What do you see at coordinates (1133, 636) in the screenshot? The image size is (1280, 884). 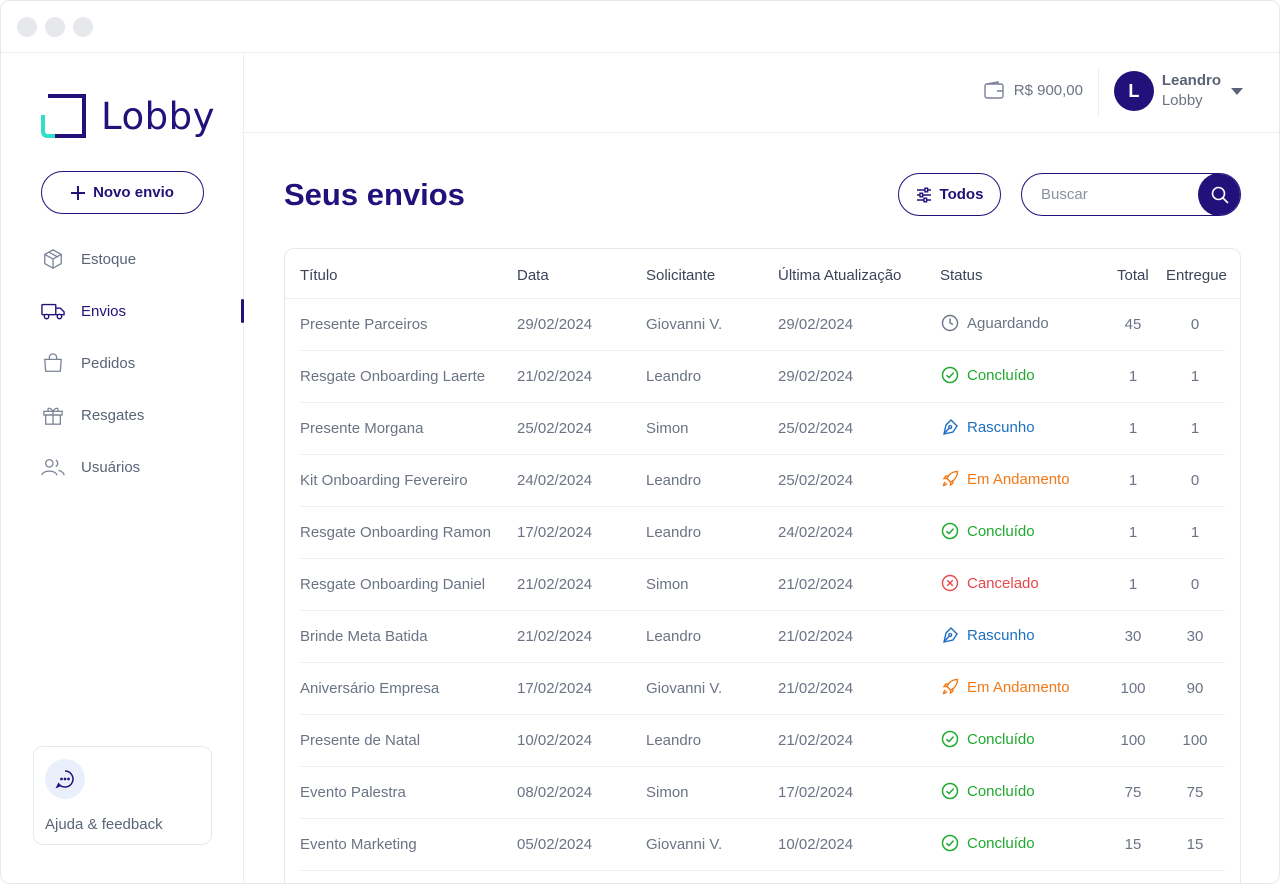 I see `cell-total: 30` at bounding box center [1133, 636].